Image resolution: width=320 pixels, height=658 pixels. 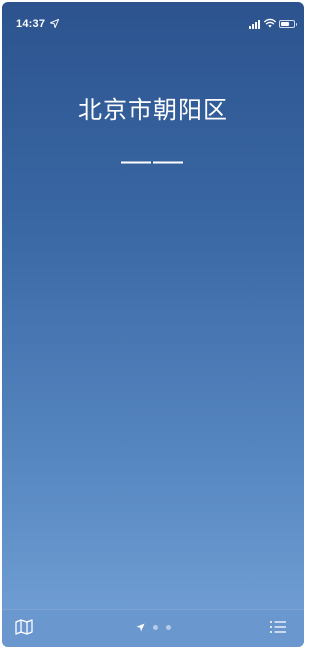 I want to click on battery-icon, so click(x=288, y=24).